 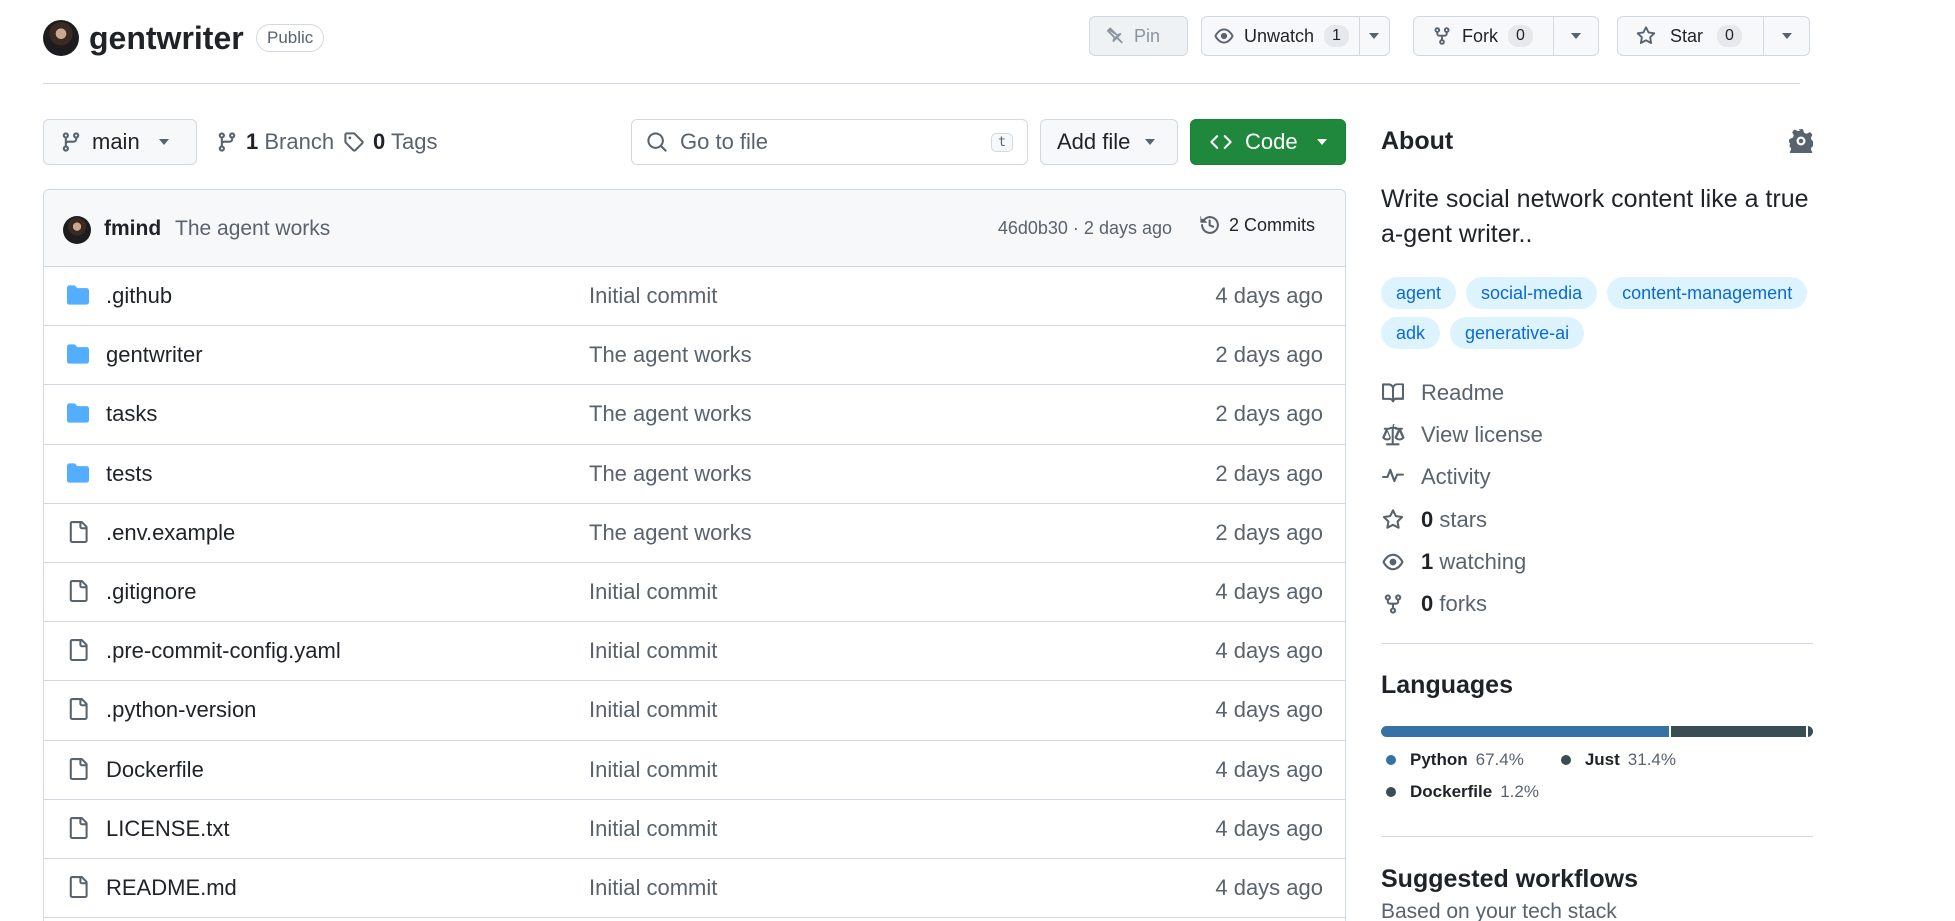 I want to click on file-name: tasks, so click(x=131, y=414).